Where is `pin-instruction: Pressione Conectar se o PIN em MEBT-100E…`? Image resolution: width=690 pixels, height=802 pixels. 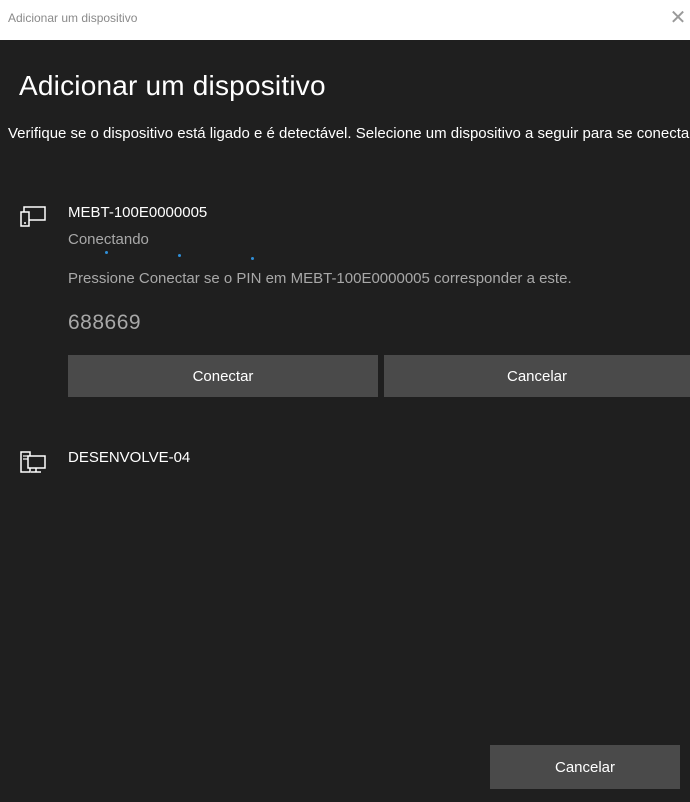
pin-instruction: Pressione Conectar se o PIN em MEBT-100E… is located at coordinates (320, 278).